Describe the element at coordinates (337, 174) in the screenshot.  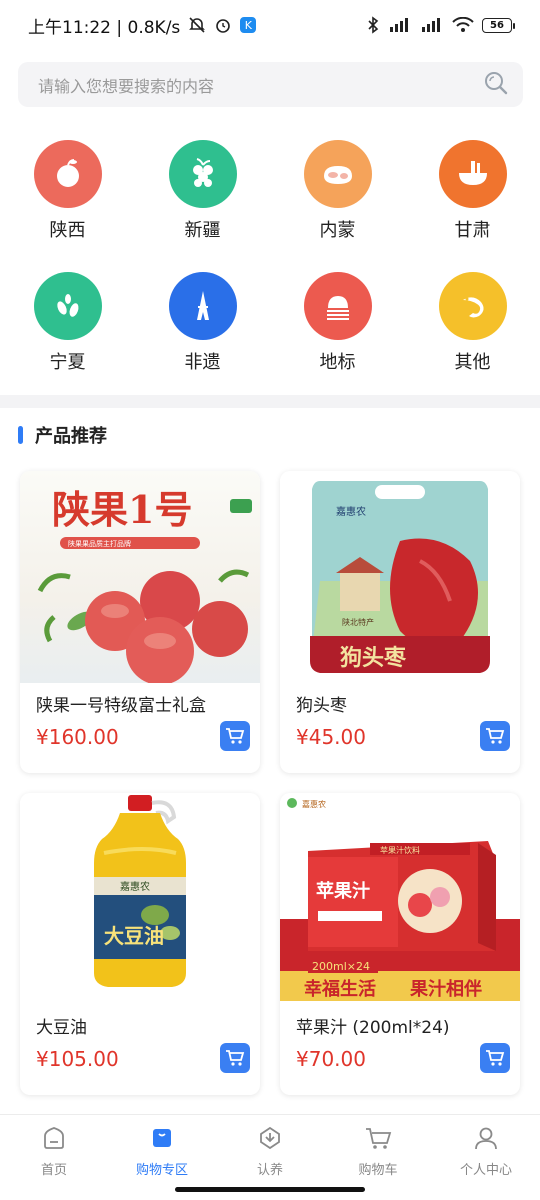
I see `meat-icon` at that location.